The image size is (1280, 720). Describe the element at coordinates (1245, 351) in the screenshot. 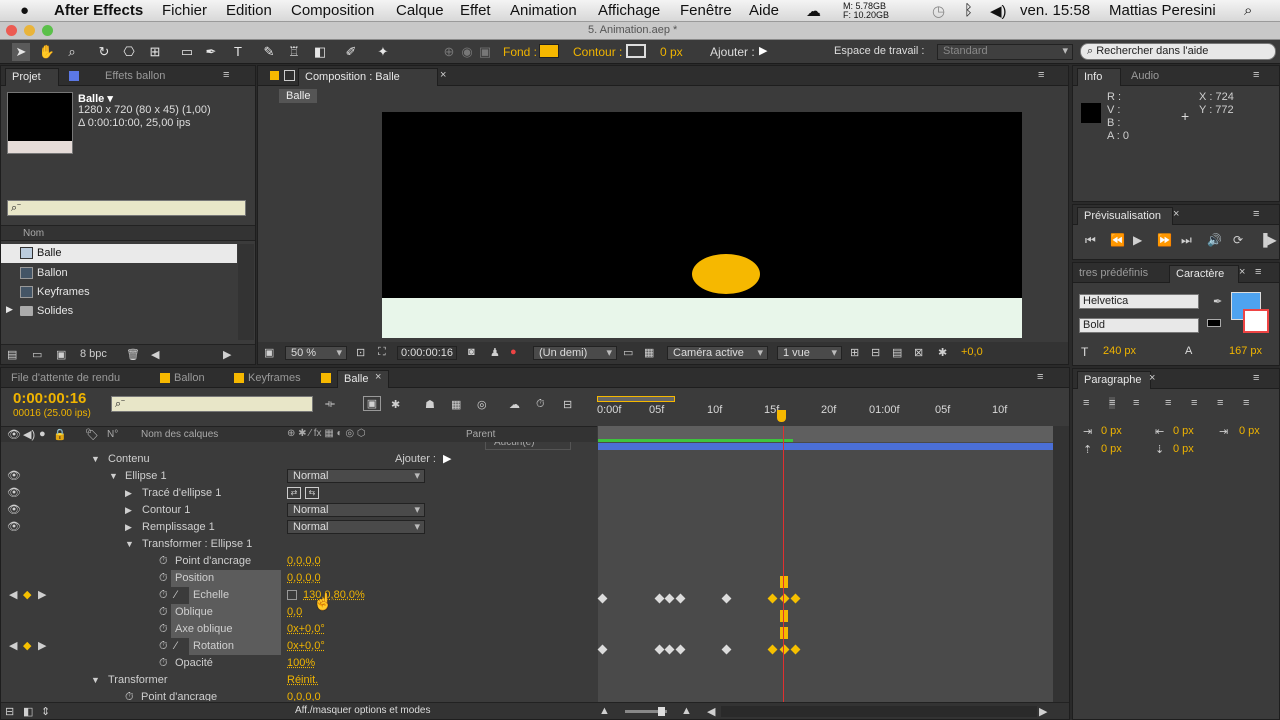

I see `leading-value: 167 px` at that location.